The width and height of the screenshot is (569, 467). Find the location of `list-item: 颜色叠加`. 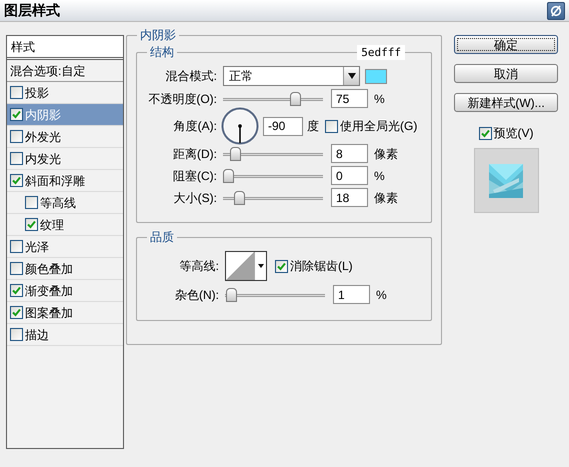

list-item: 颜色叠加 is located at coordinates (65, 269).